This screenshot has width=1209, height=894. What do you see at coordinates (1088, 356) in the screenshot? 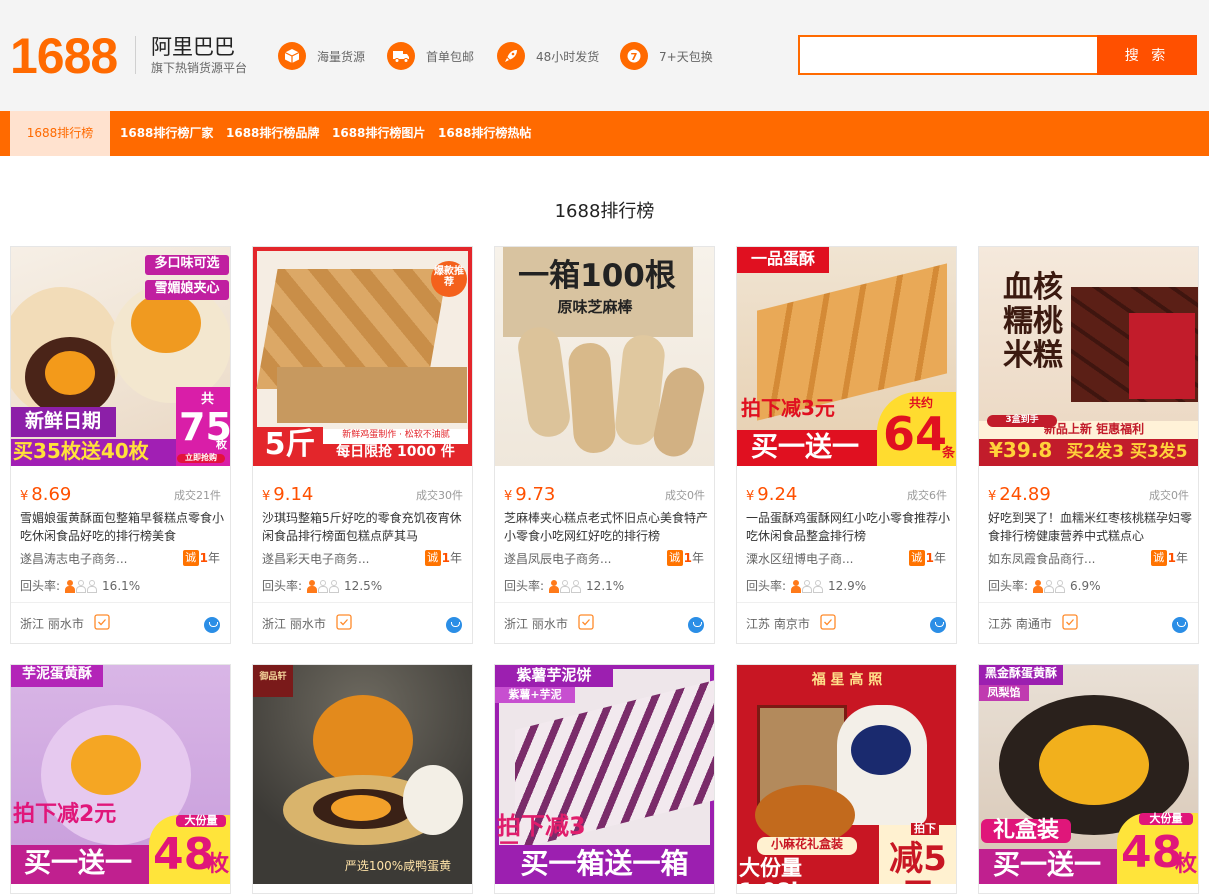
I see `product-image: 血核 糯桃 米糕 新品上新 钜惠福利 3盒到手 ¥39.8 买2发3 买3发5` at bounding box center [1088, 356].